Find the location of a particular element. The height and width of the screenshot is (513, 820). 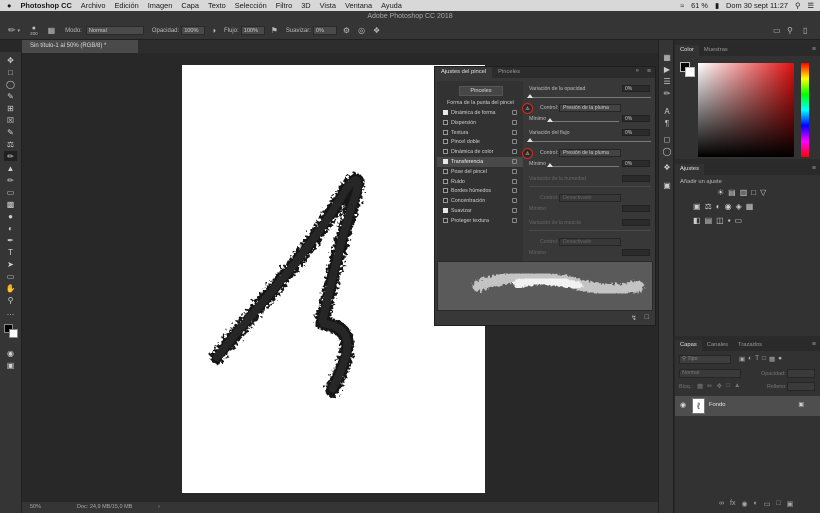

paragraph-panel-icon: ¶ is located at coordinates (667, 123).